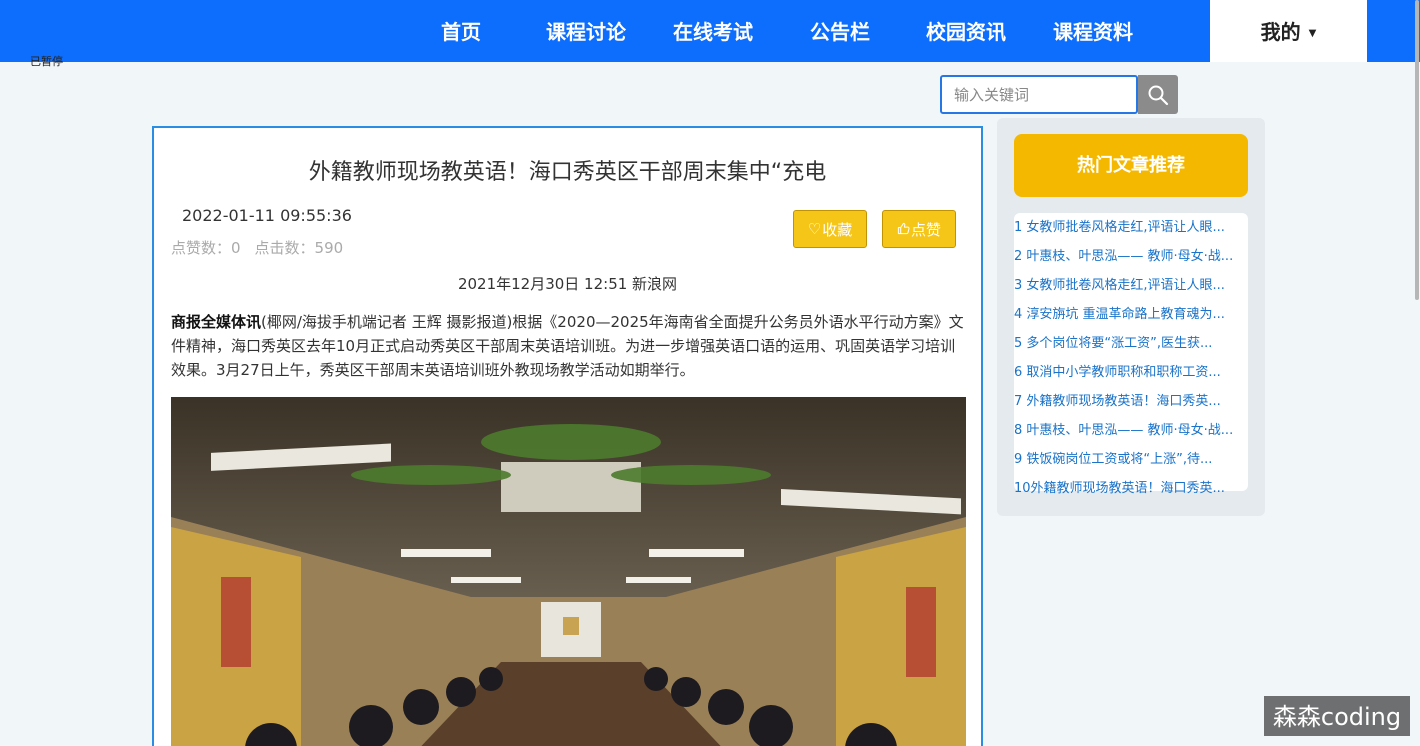 The width and height of the screenshot is (1420, 746). Describe the element at coordinates (216, 322) in the screenshot. I see `article-lead: 商报全媒体讯` at that location.